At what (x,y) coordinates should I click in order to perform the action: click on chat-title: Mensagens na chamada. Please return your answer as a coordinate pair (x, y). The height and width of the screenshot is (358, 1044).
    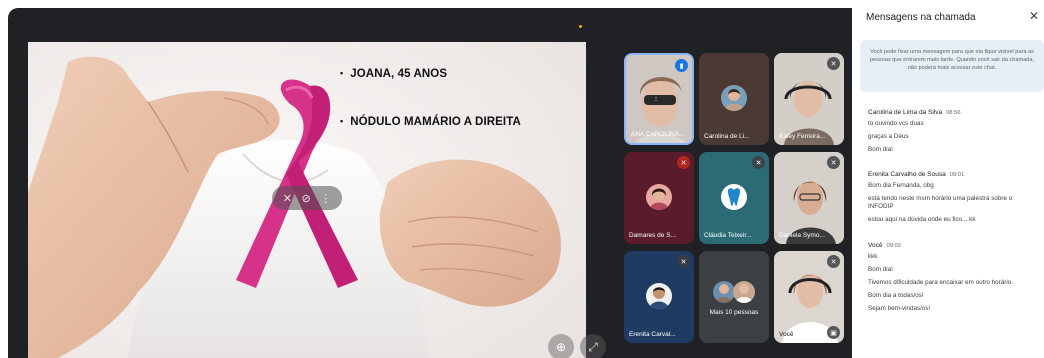
    Looking at the image, I should click on (921, 17).